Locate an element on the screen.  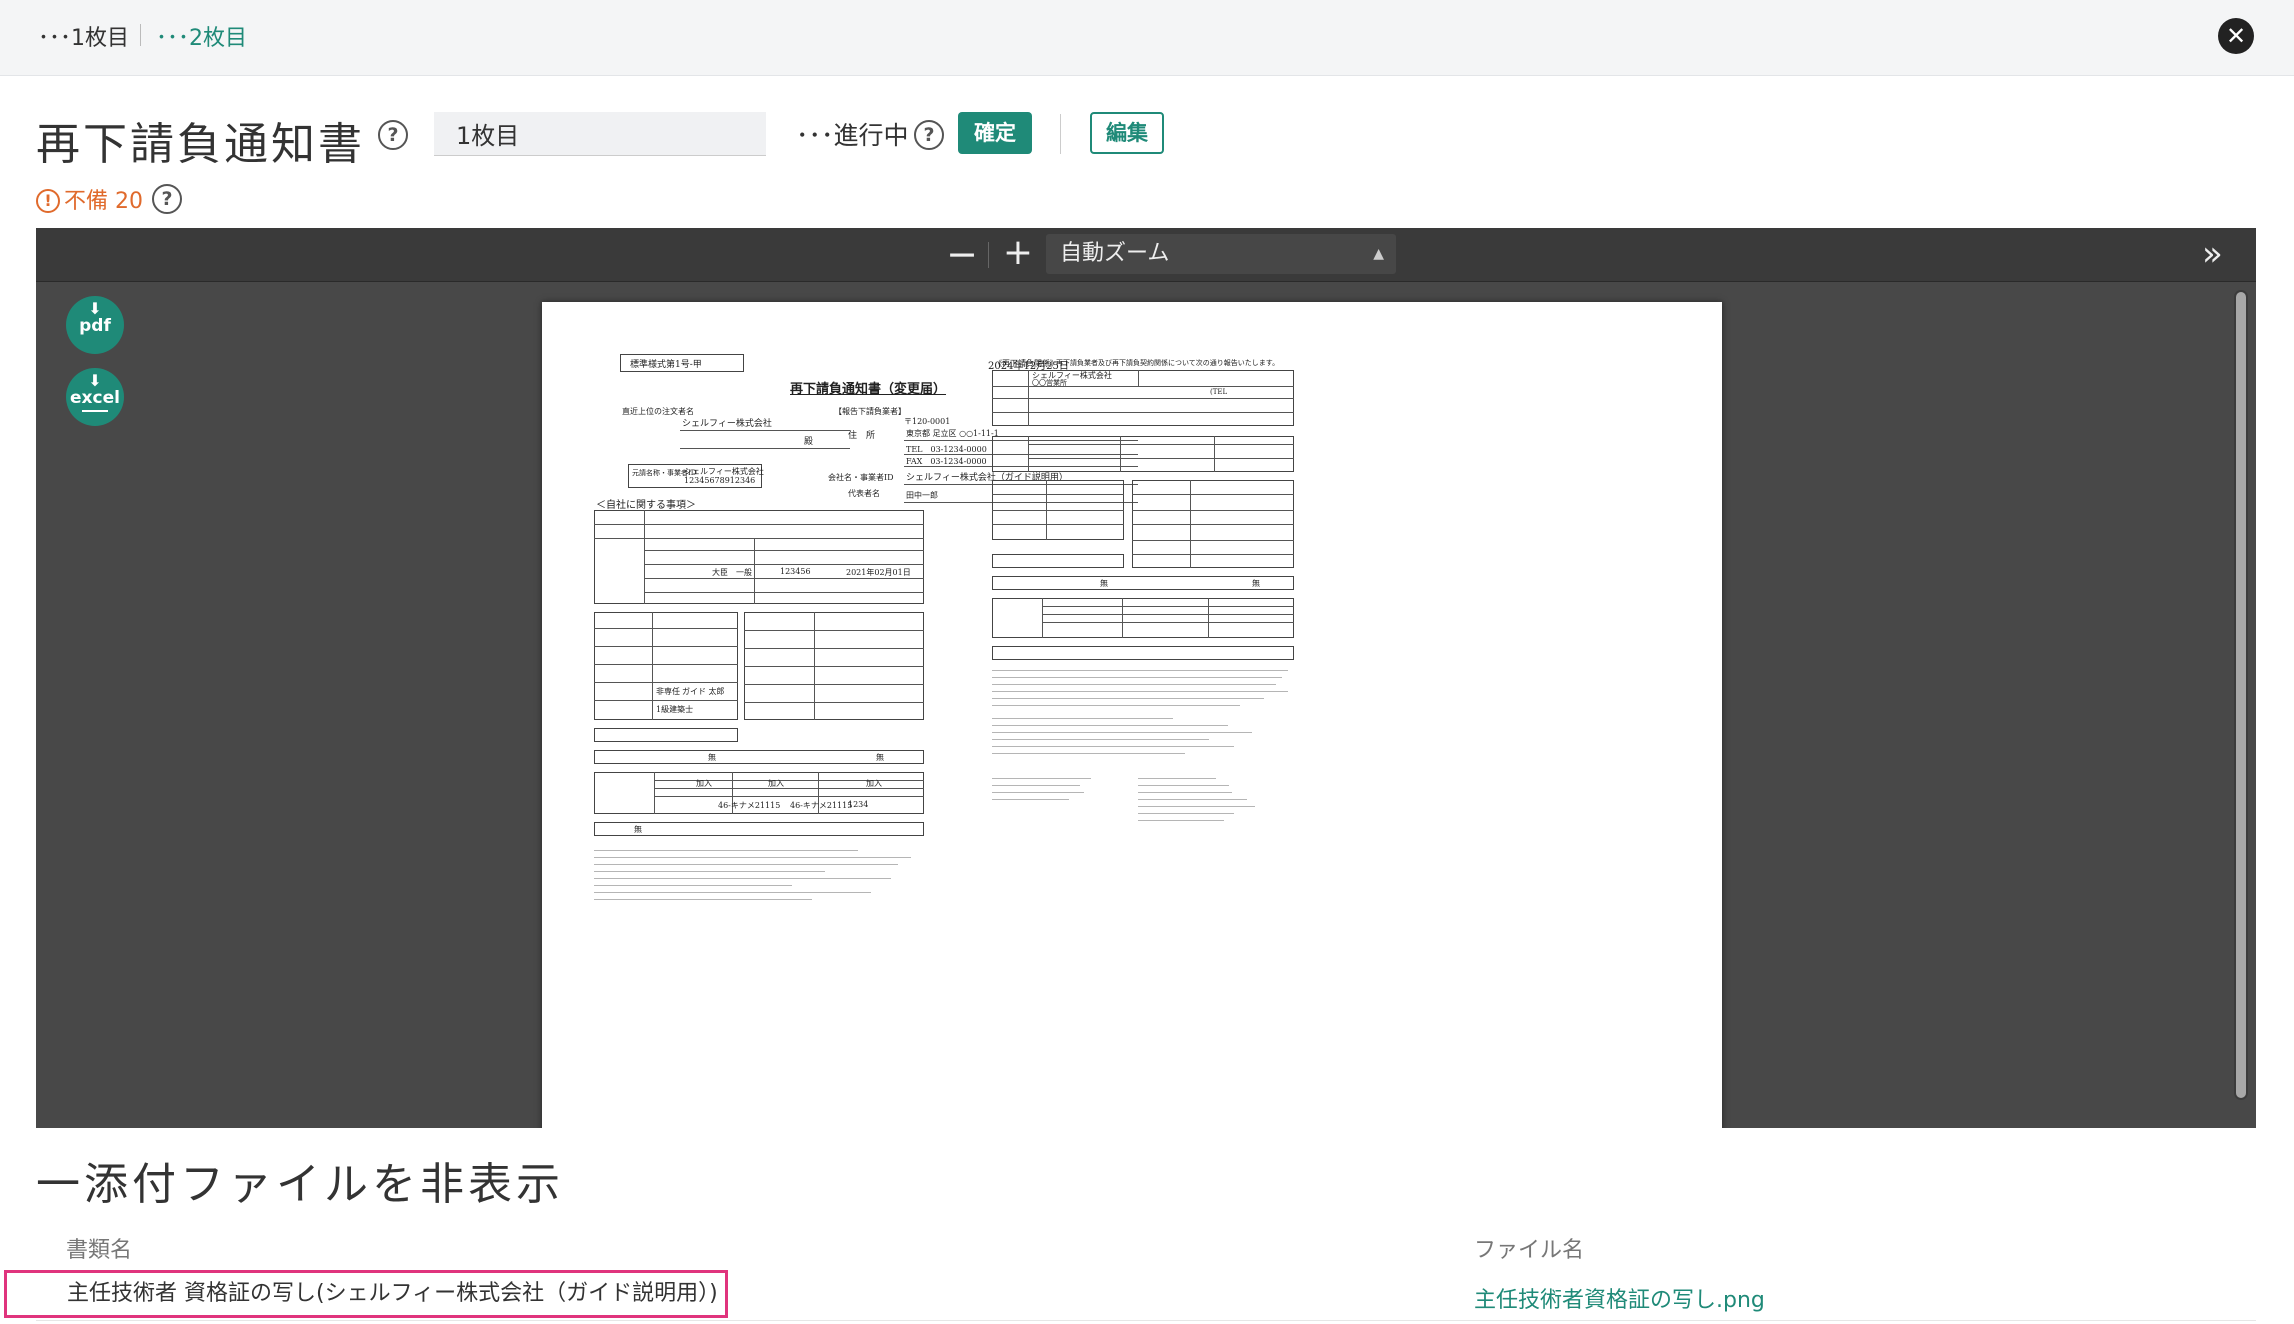
close-icon: ✕ is located at coordinates (2236, 36).